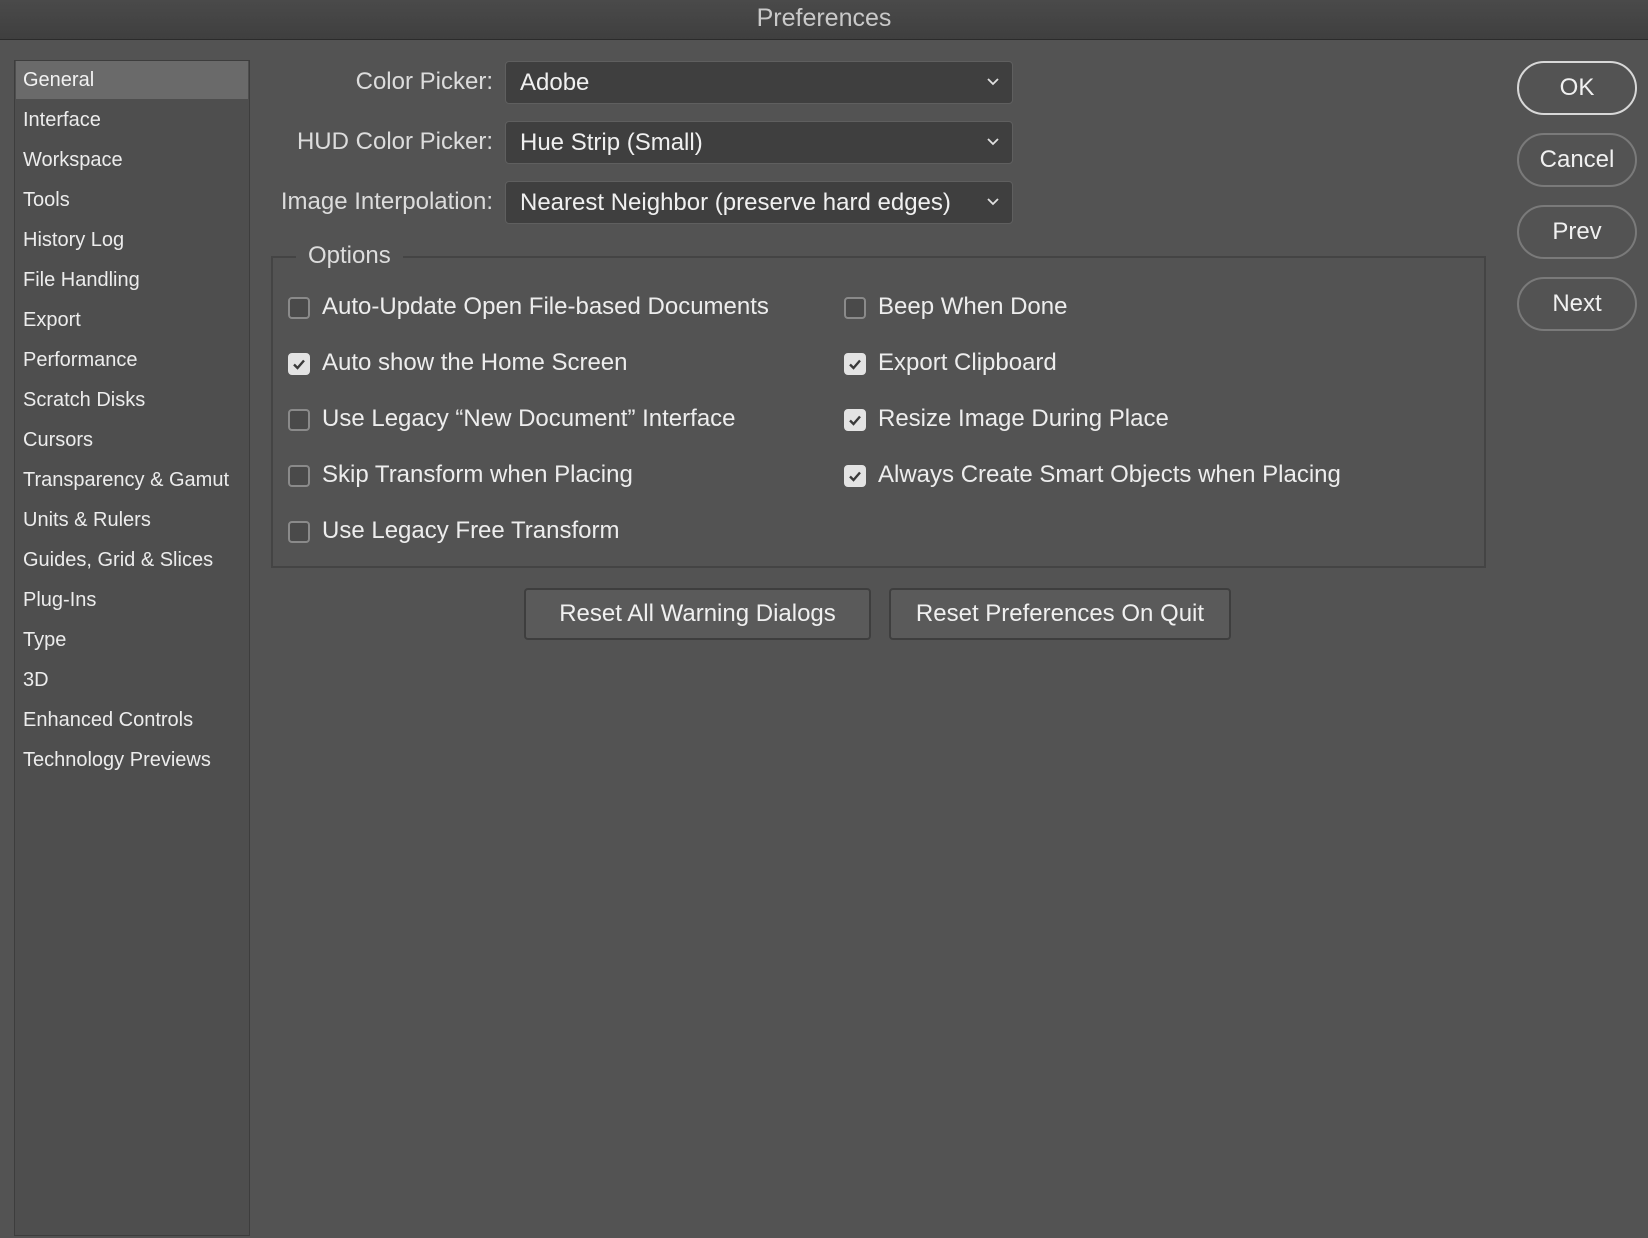 This screenshot has height=1238, width=1648. I want to click on sidebar-item-export: Export, so click(132, 320).